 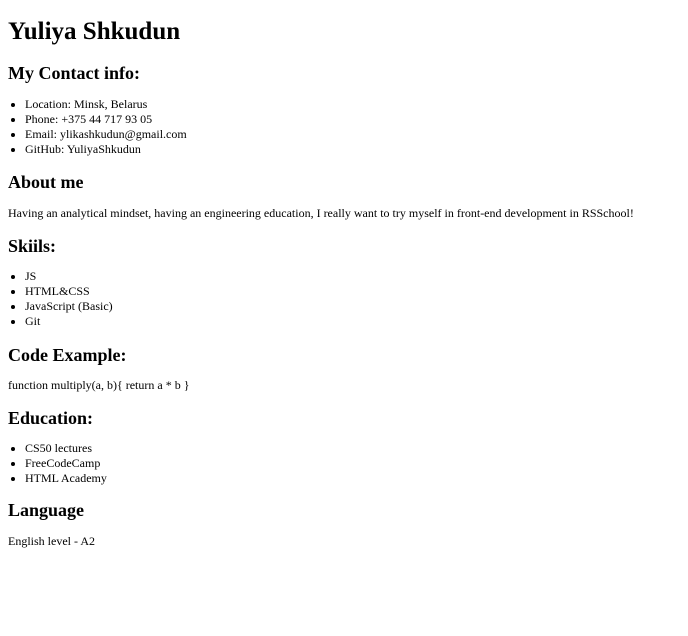 I want to click on education-item: FreeCodeCamp, so click(x=352, y=463).